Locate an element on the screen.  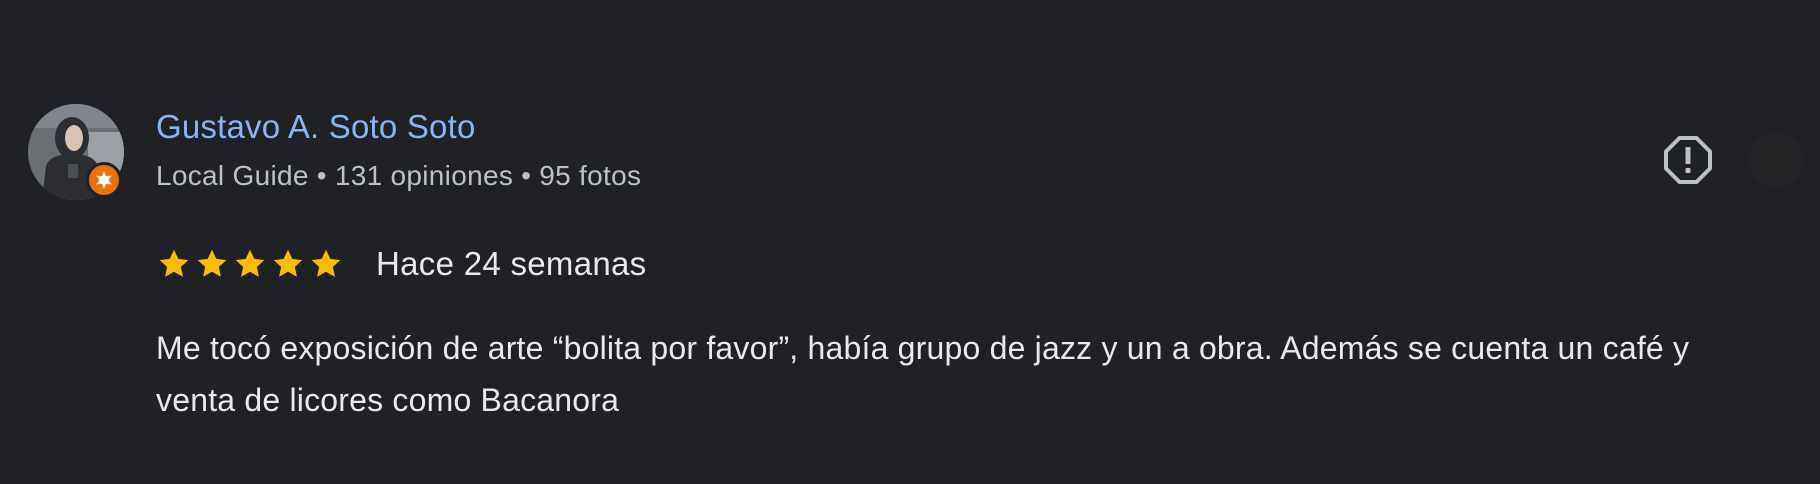
more-options-button is located at coordinates (1776, 160).